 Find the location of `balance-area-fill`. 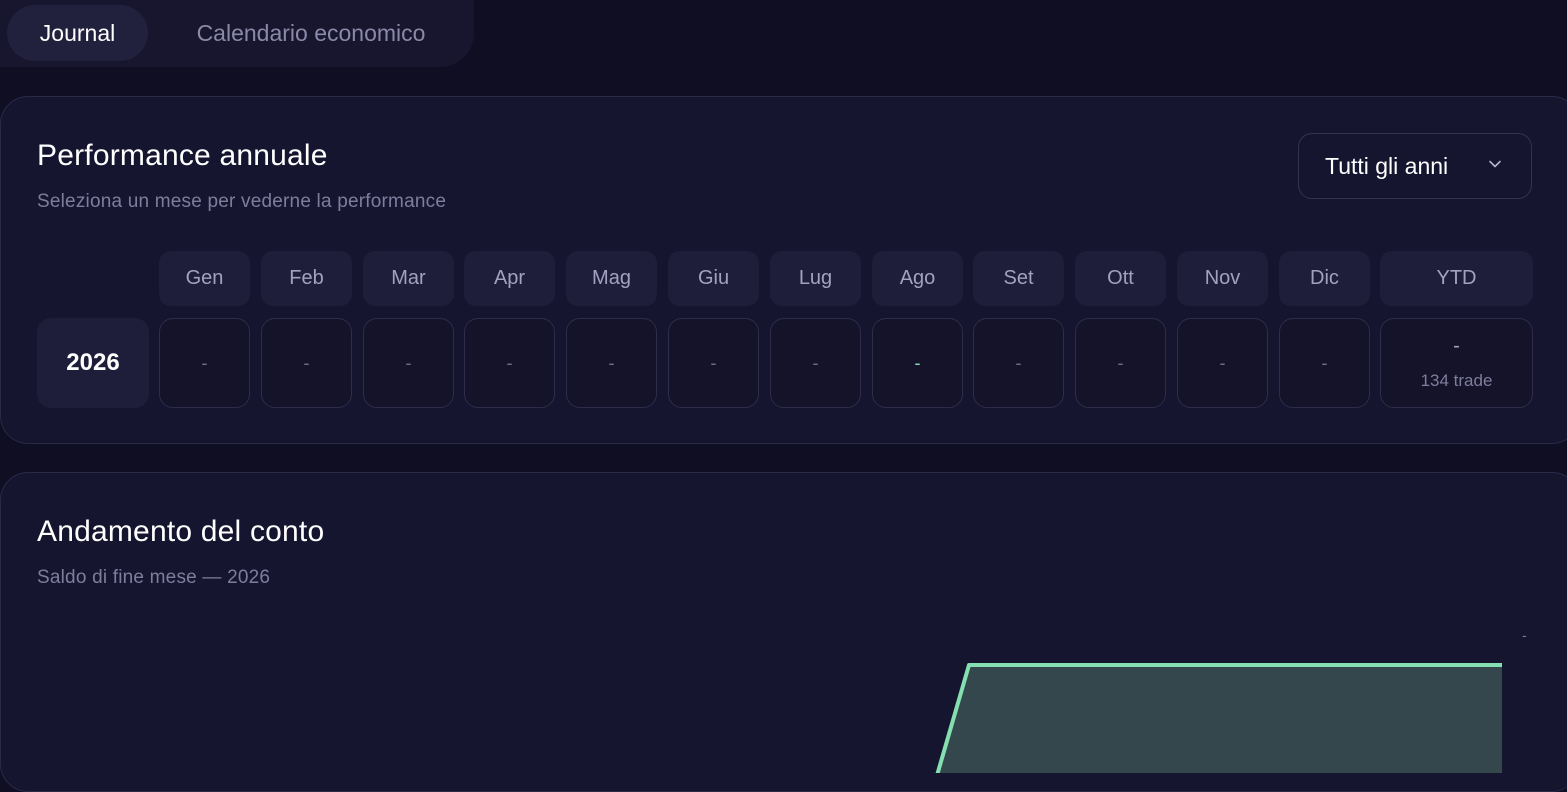

balance-area-fill is located at coordinates (1219, 719).